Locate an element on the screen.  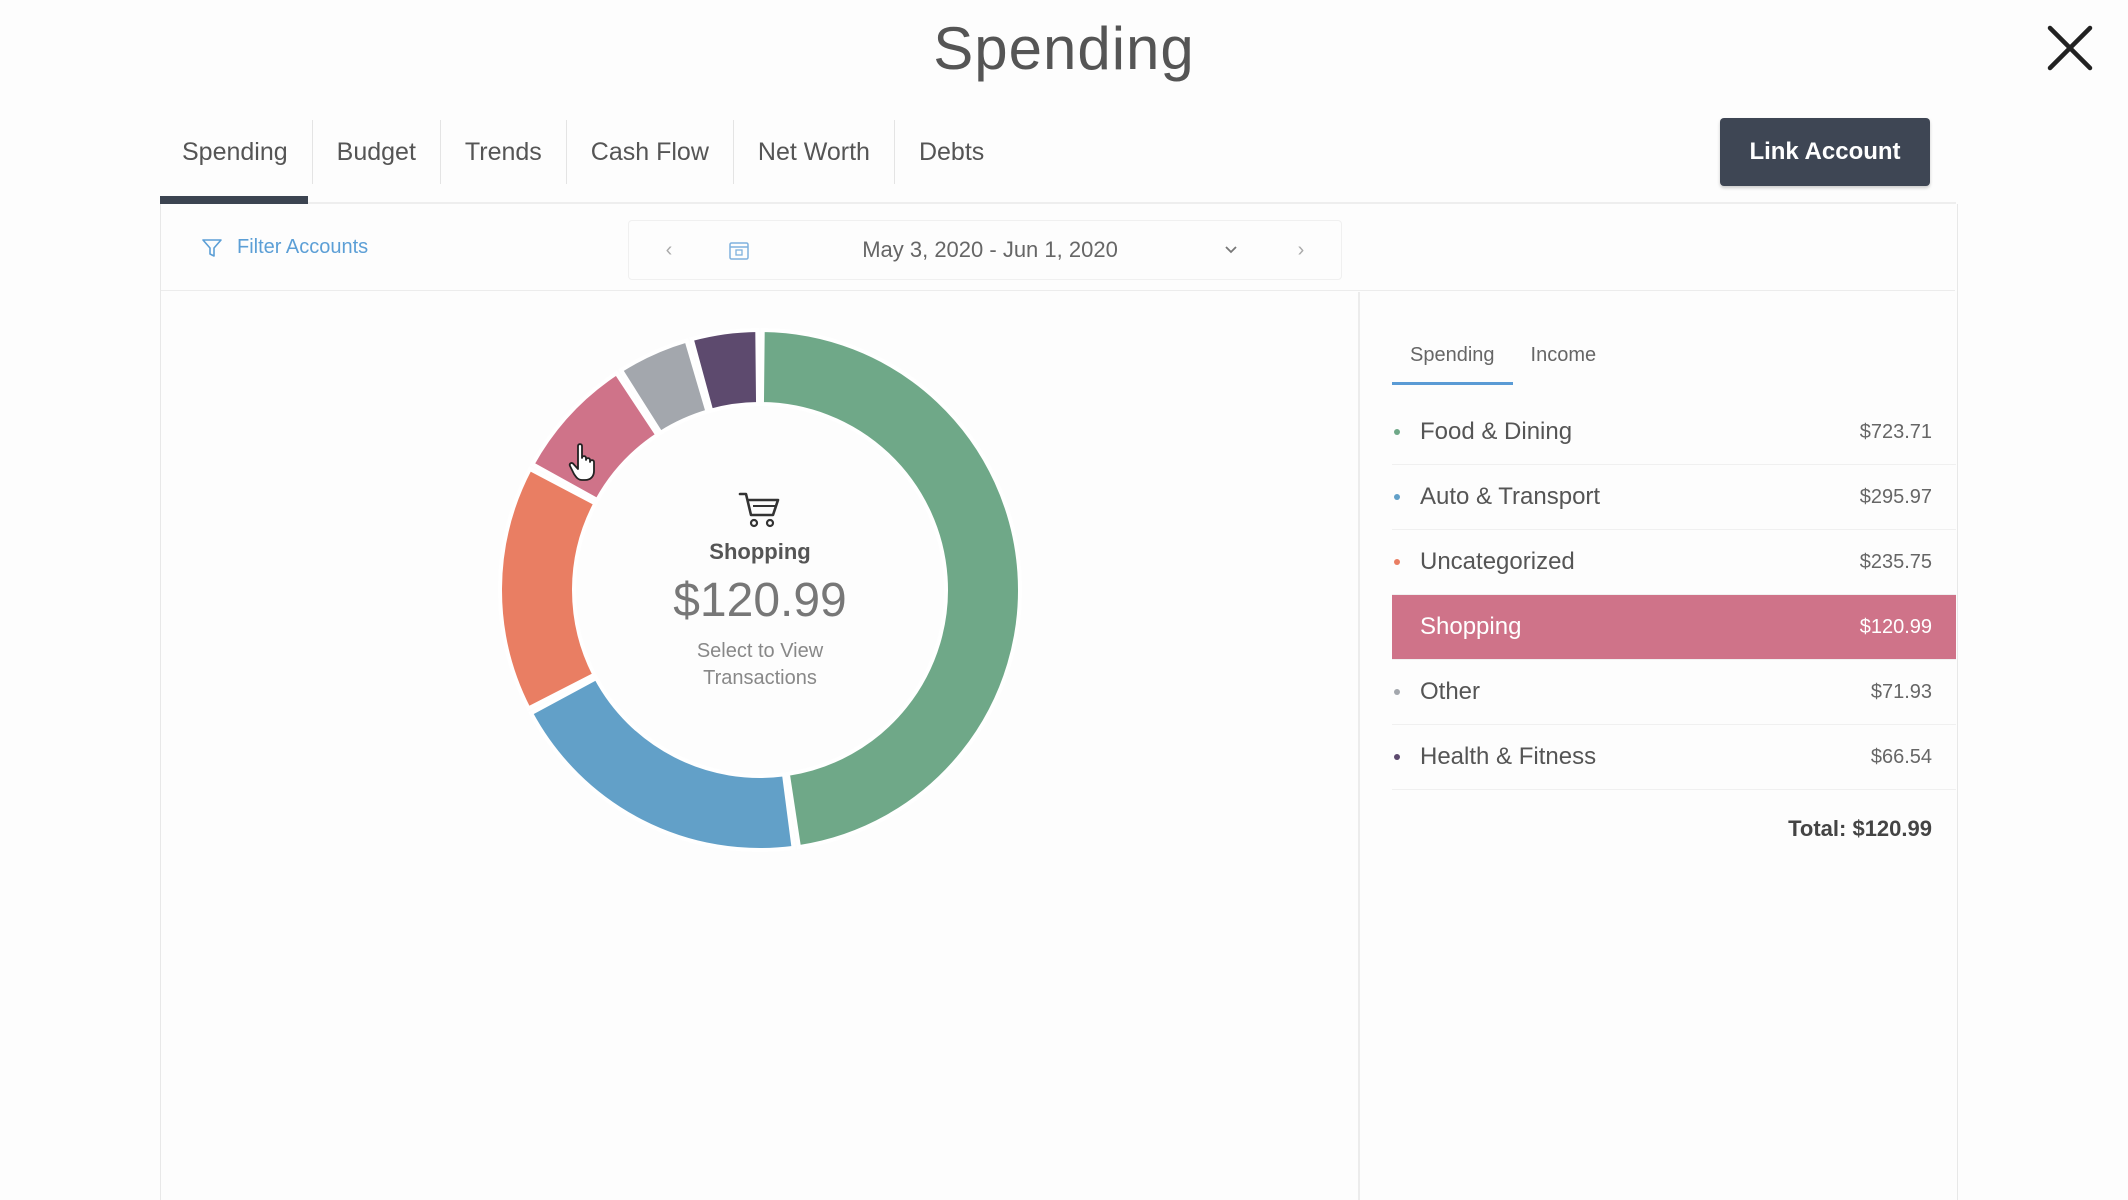
calendar-icon is located at coordinates (739, 251).